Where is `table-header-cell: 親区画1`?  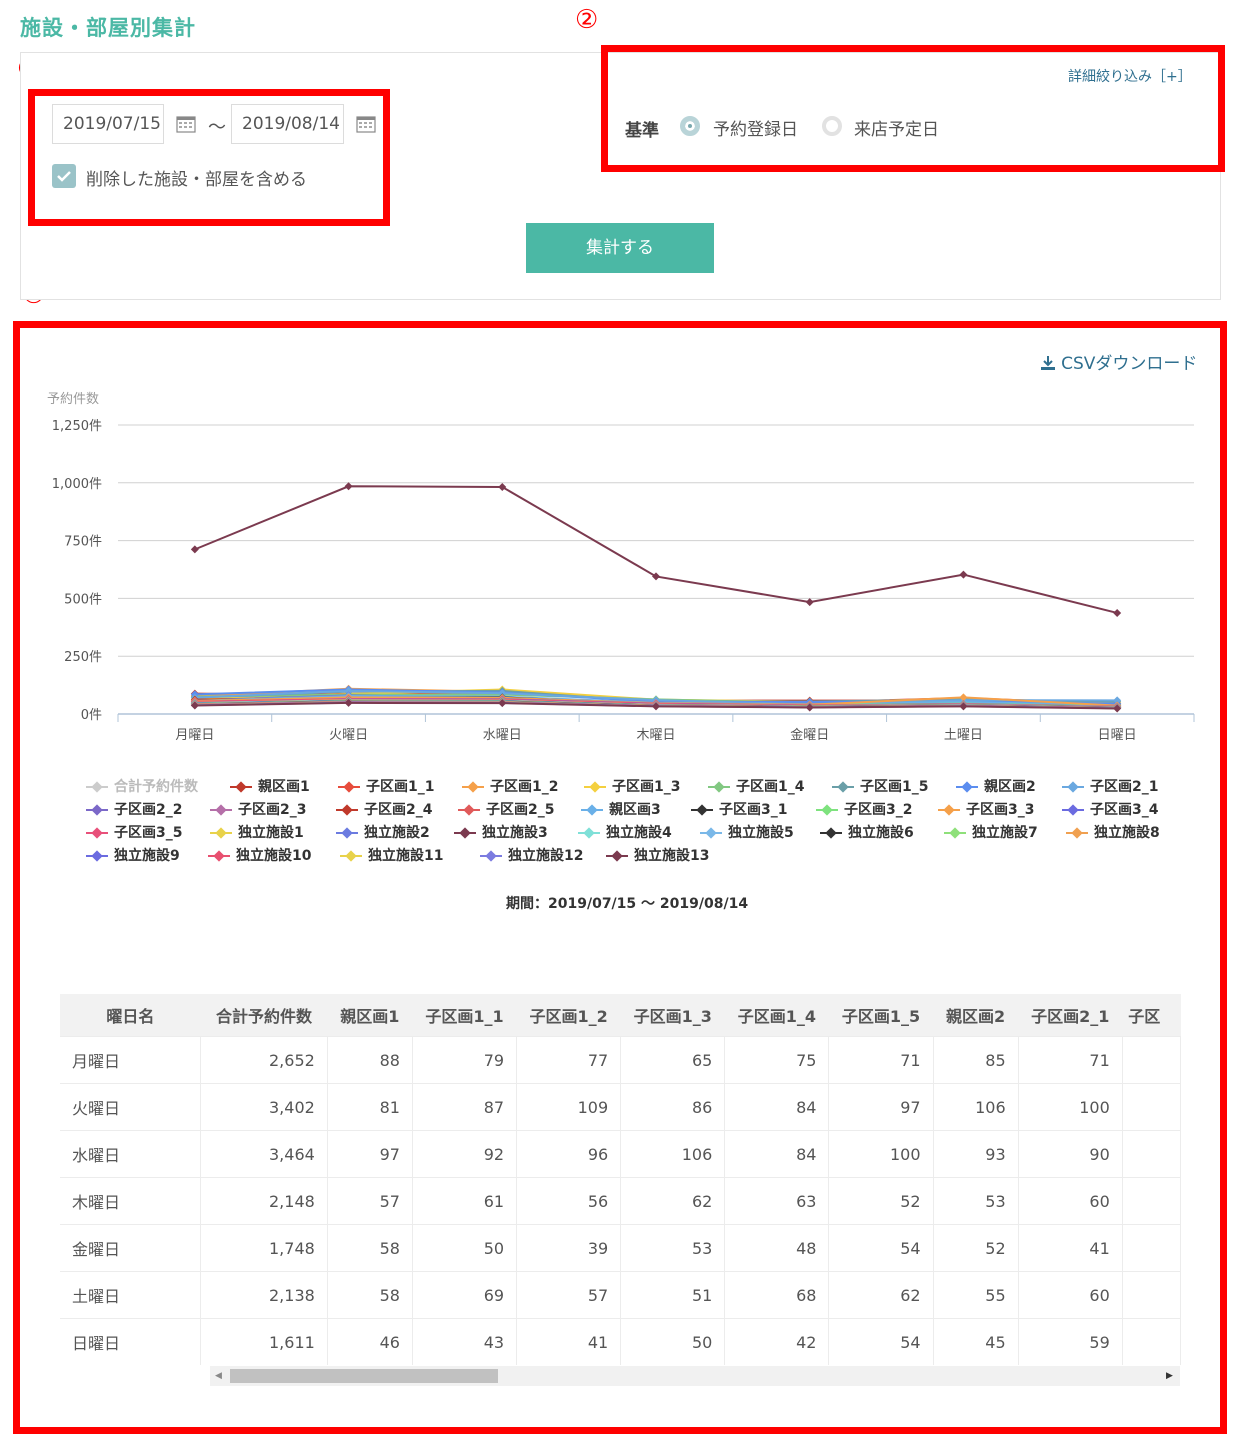
table-header-cell: 親区画1 is located at coordinates (370, 1015).